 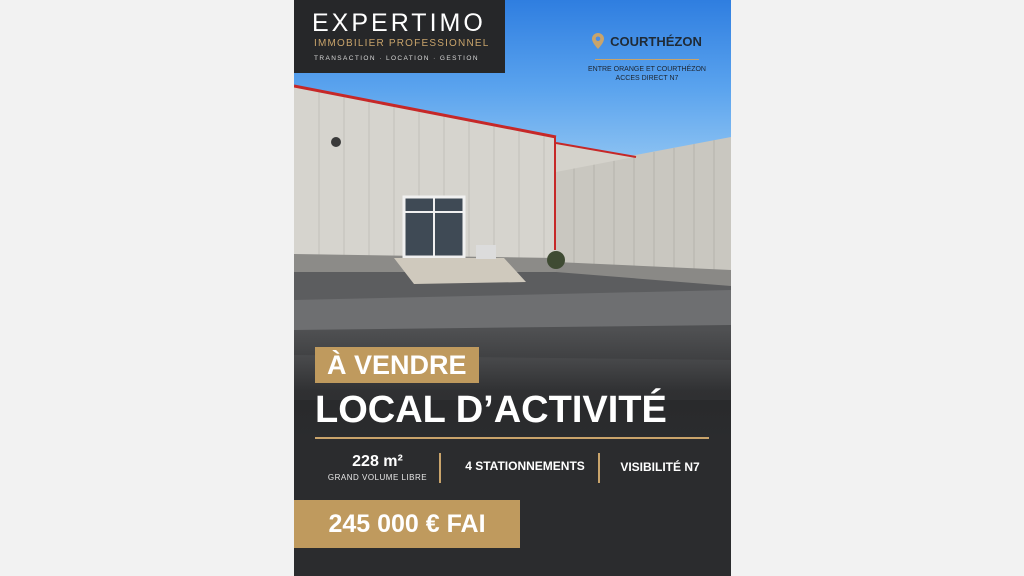 I want to click on feature-surface: 228 m² GRAND VOLUME LIBRE, so click(x=377, y=467).